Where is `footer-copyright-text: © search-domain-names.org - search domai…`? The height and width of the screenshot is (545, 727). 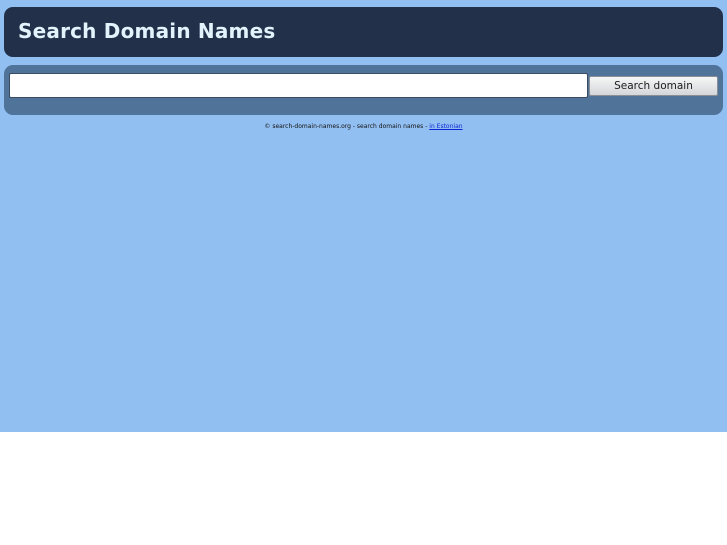 footer-copyright-text: © search-domain-names.org - search domai… is located at coordinates (347, 126).